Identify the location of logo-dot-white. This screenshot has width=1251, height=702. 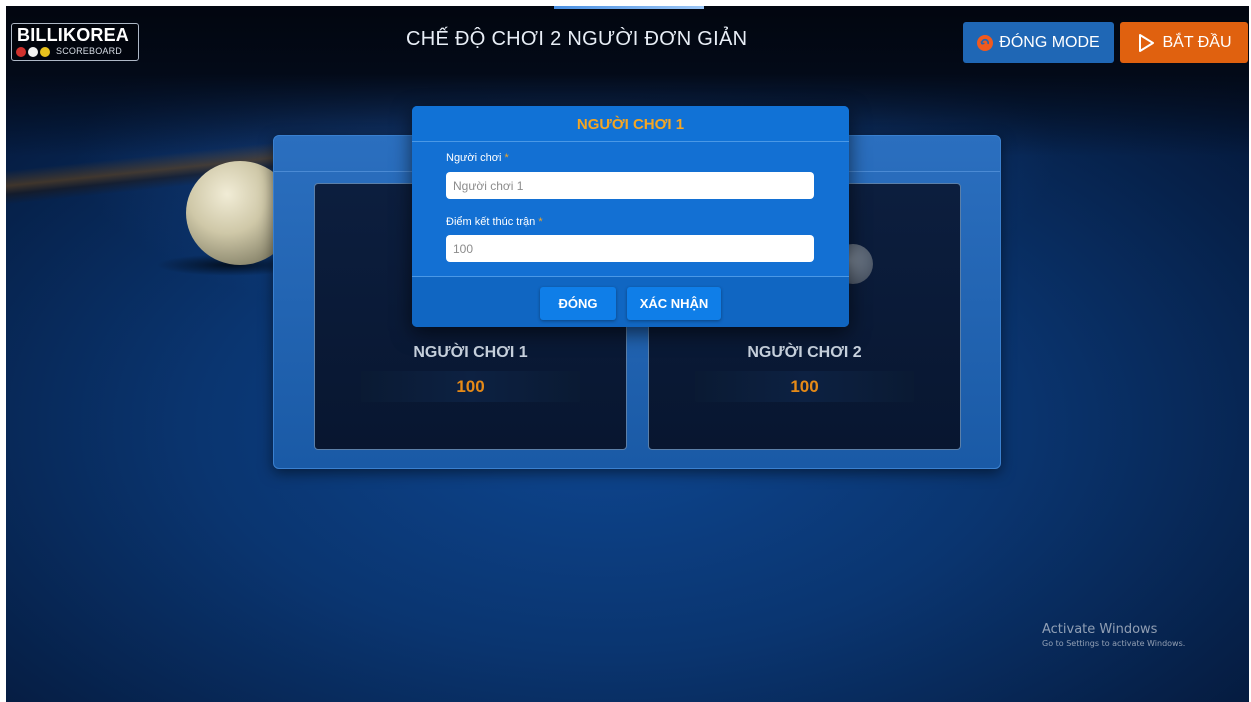
(33, 52).